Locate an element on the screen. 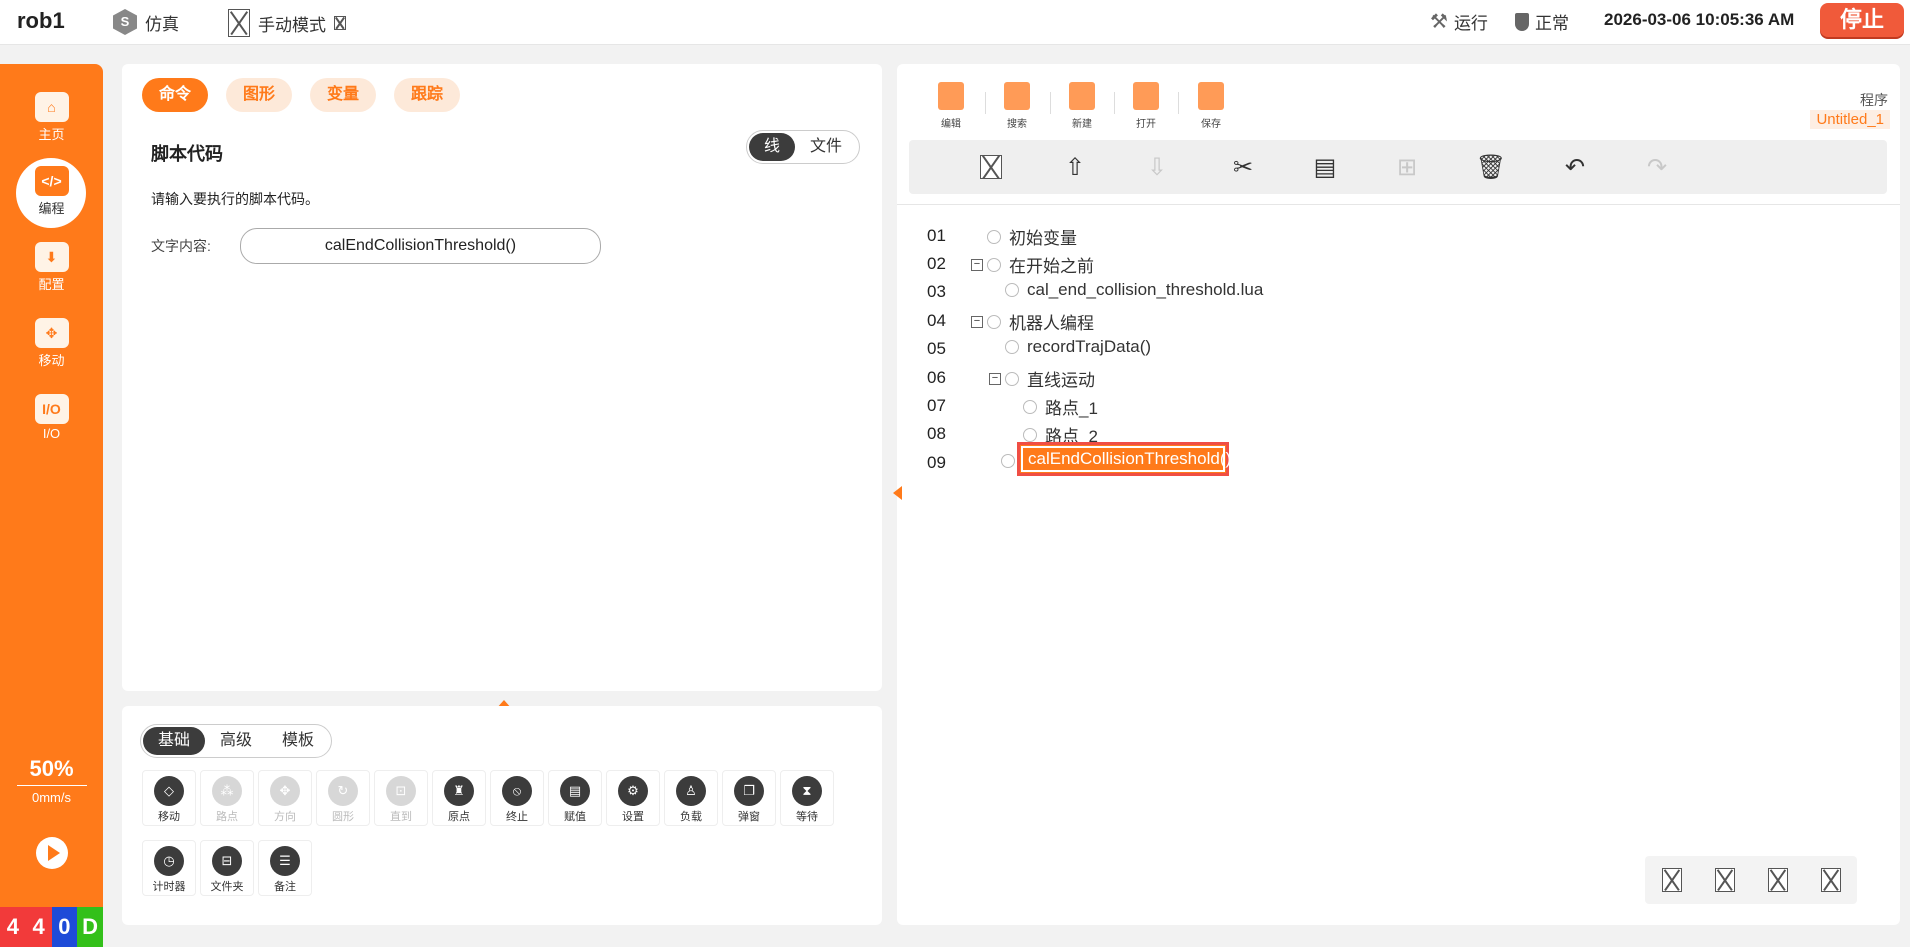  tree-action-bar: ⇧ ⇩ ✂ ▤ ⊞ 🗑 ↶ ↷ is located at coordinates (1398, 167).